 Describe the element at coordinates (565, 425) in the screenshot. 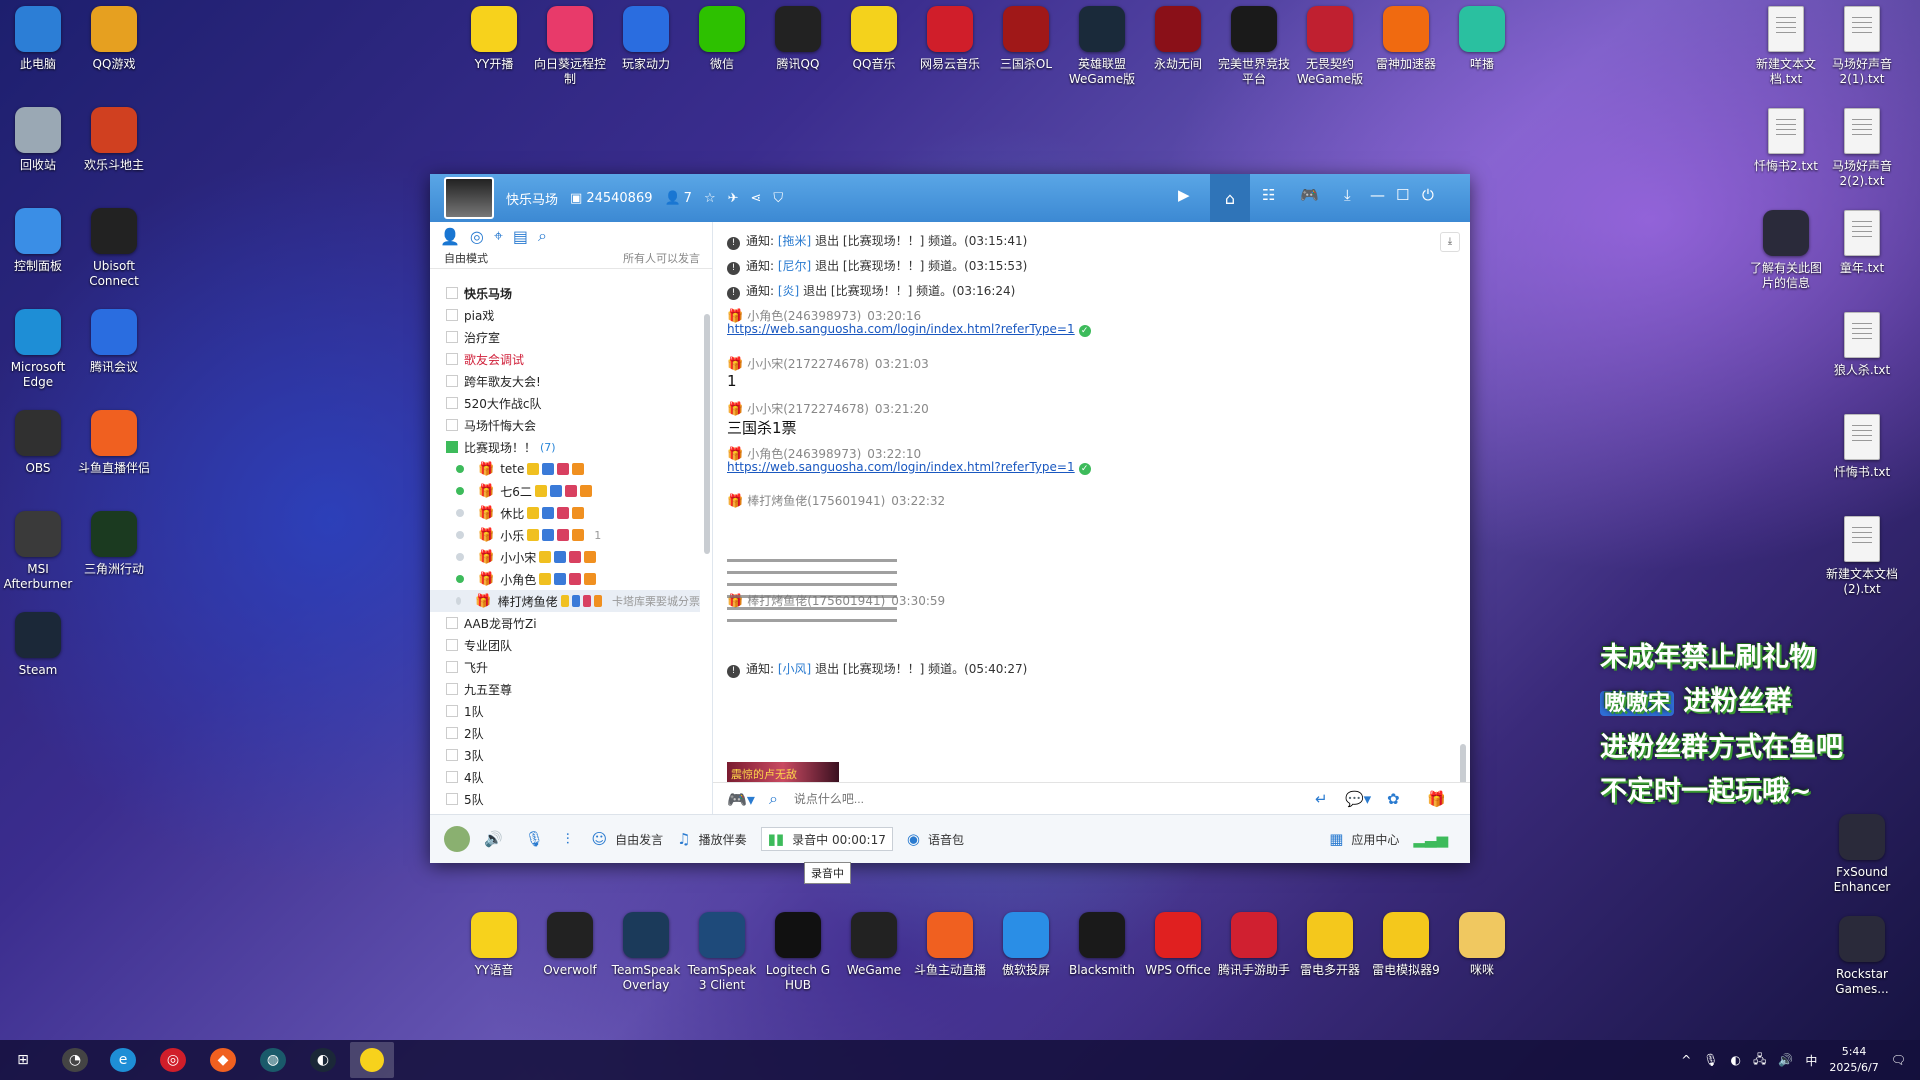

I see `channel-item: 马场忏悔大会` at that location.